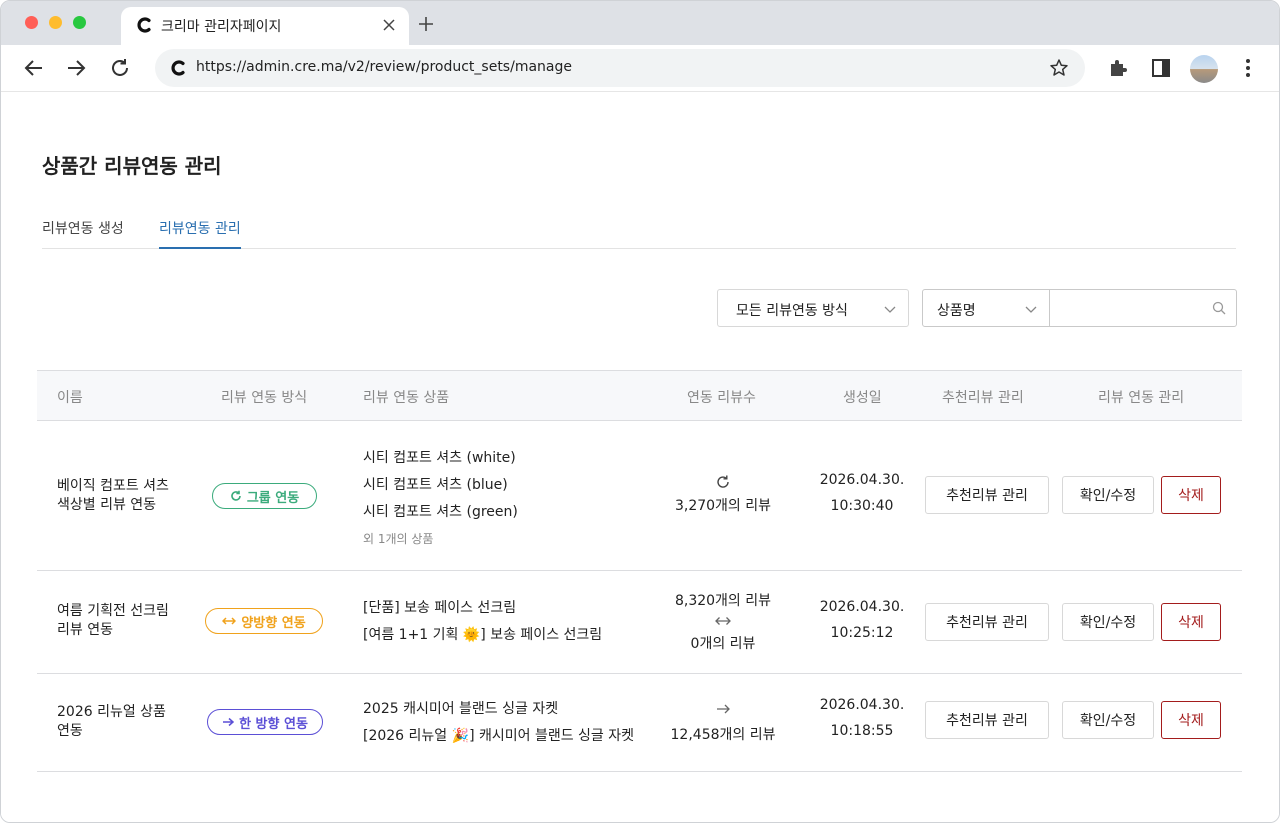  What do you see at coordinates (273, 724) in the screenshot?
I see `method-label: 한 방향 연동` at bounding box center [273, 724].